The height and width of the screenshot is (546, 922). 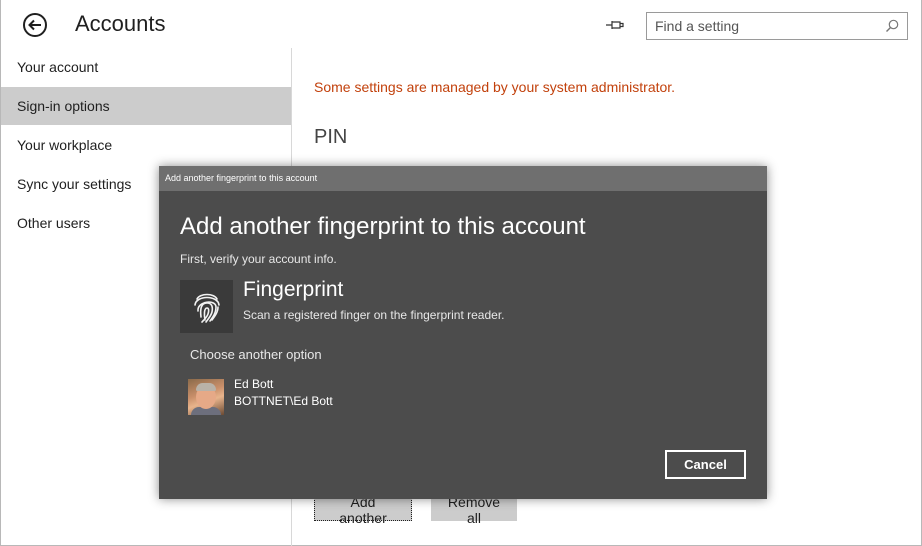 What do you see at coordinates (146, 106) in the screenshot?
I see `sidebar-item-sign-in-options: Sign-in options` at bounding box center [146, 106].